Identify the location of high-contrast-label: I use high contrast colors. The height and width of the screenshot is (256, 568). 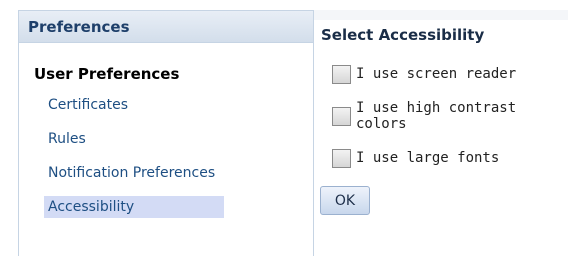
(436, 116).